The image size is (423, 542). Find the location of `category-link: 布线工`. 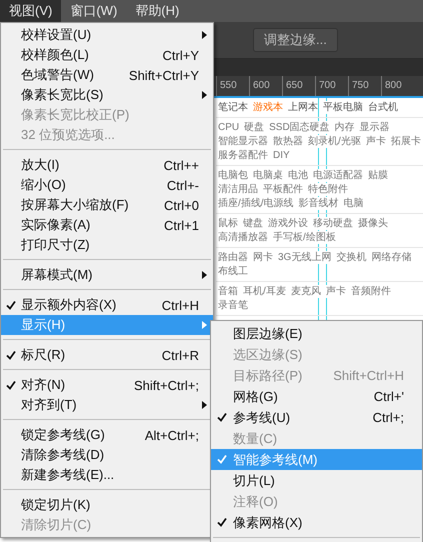

category-link: 布线工 is located at coordinates (233, 271).